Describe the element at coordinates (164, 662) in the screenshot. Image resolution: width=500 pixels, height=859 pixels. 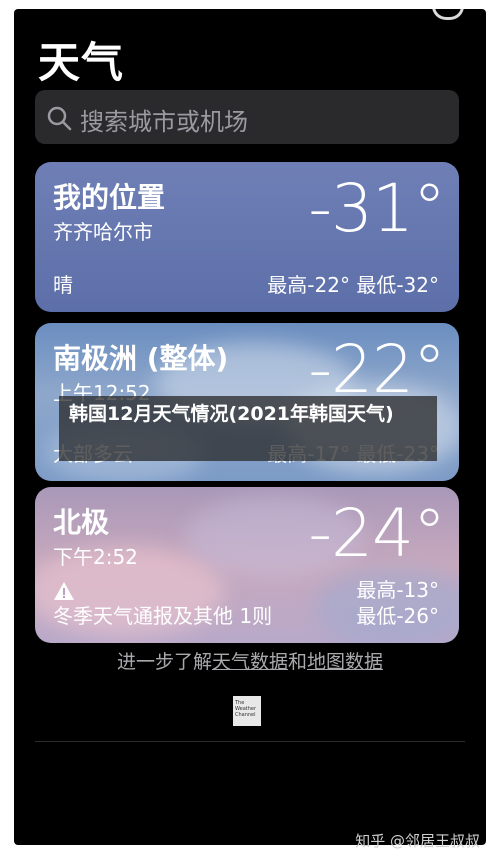
I see `learn-more-prefix: 进一步了解` at that location.